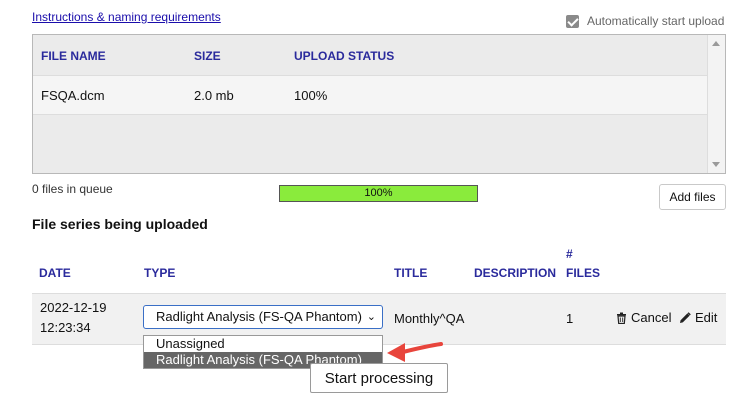 Image resolution: width=739 pixels, height=406 pixels. Describe the element at coordinates (160, 273) in the screenshot. I see `col-type: TYPE` at that location.